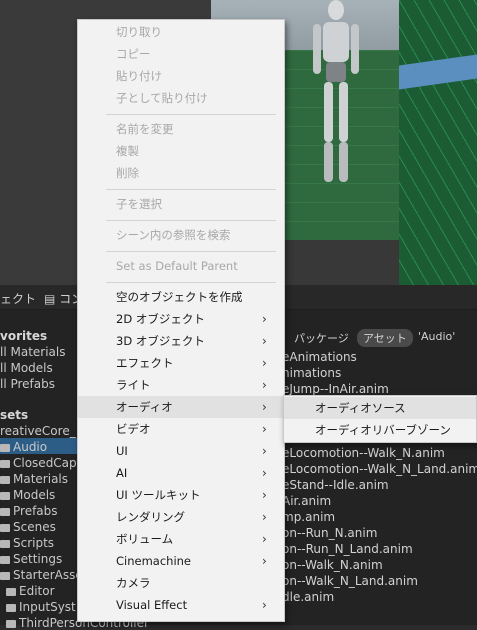  I want to click on menu-item-create-empty: 空のオブジェクトを作成, so click(181, 297).